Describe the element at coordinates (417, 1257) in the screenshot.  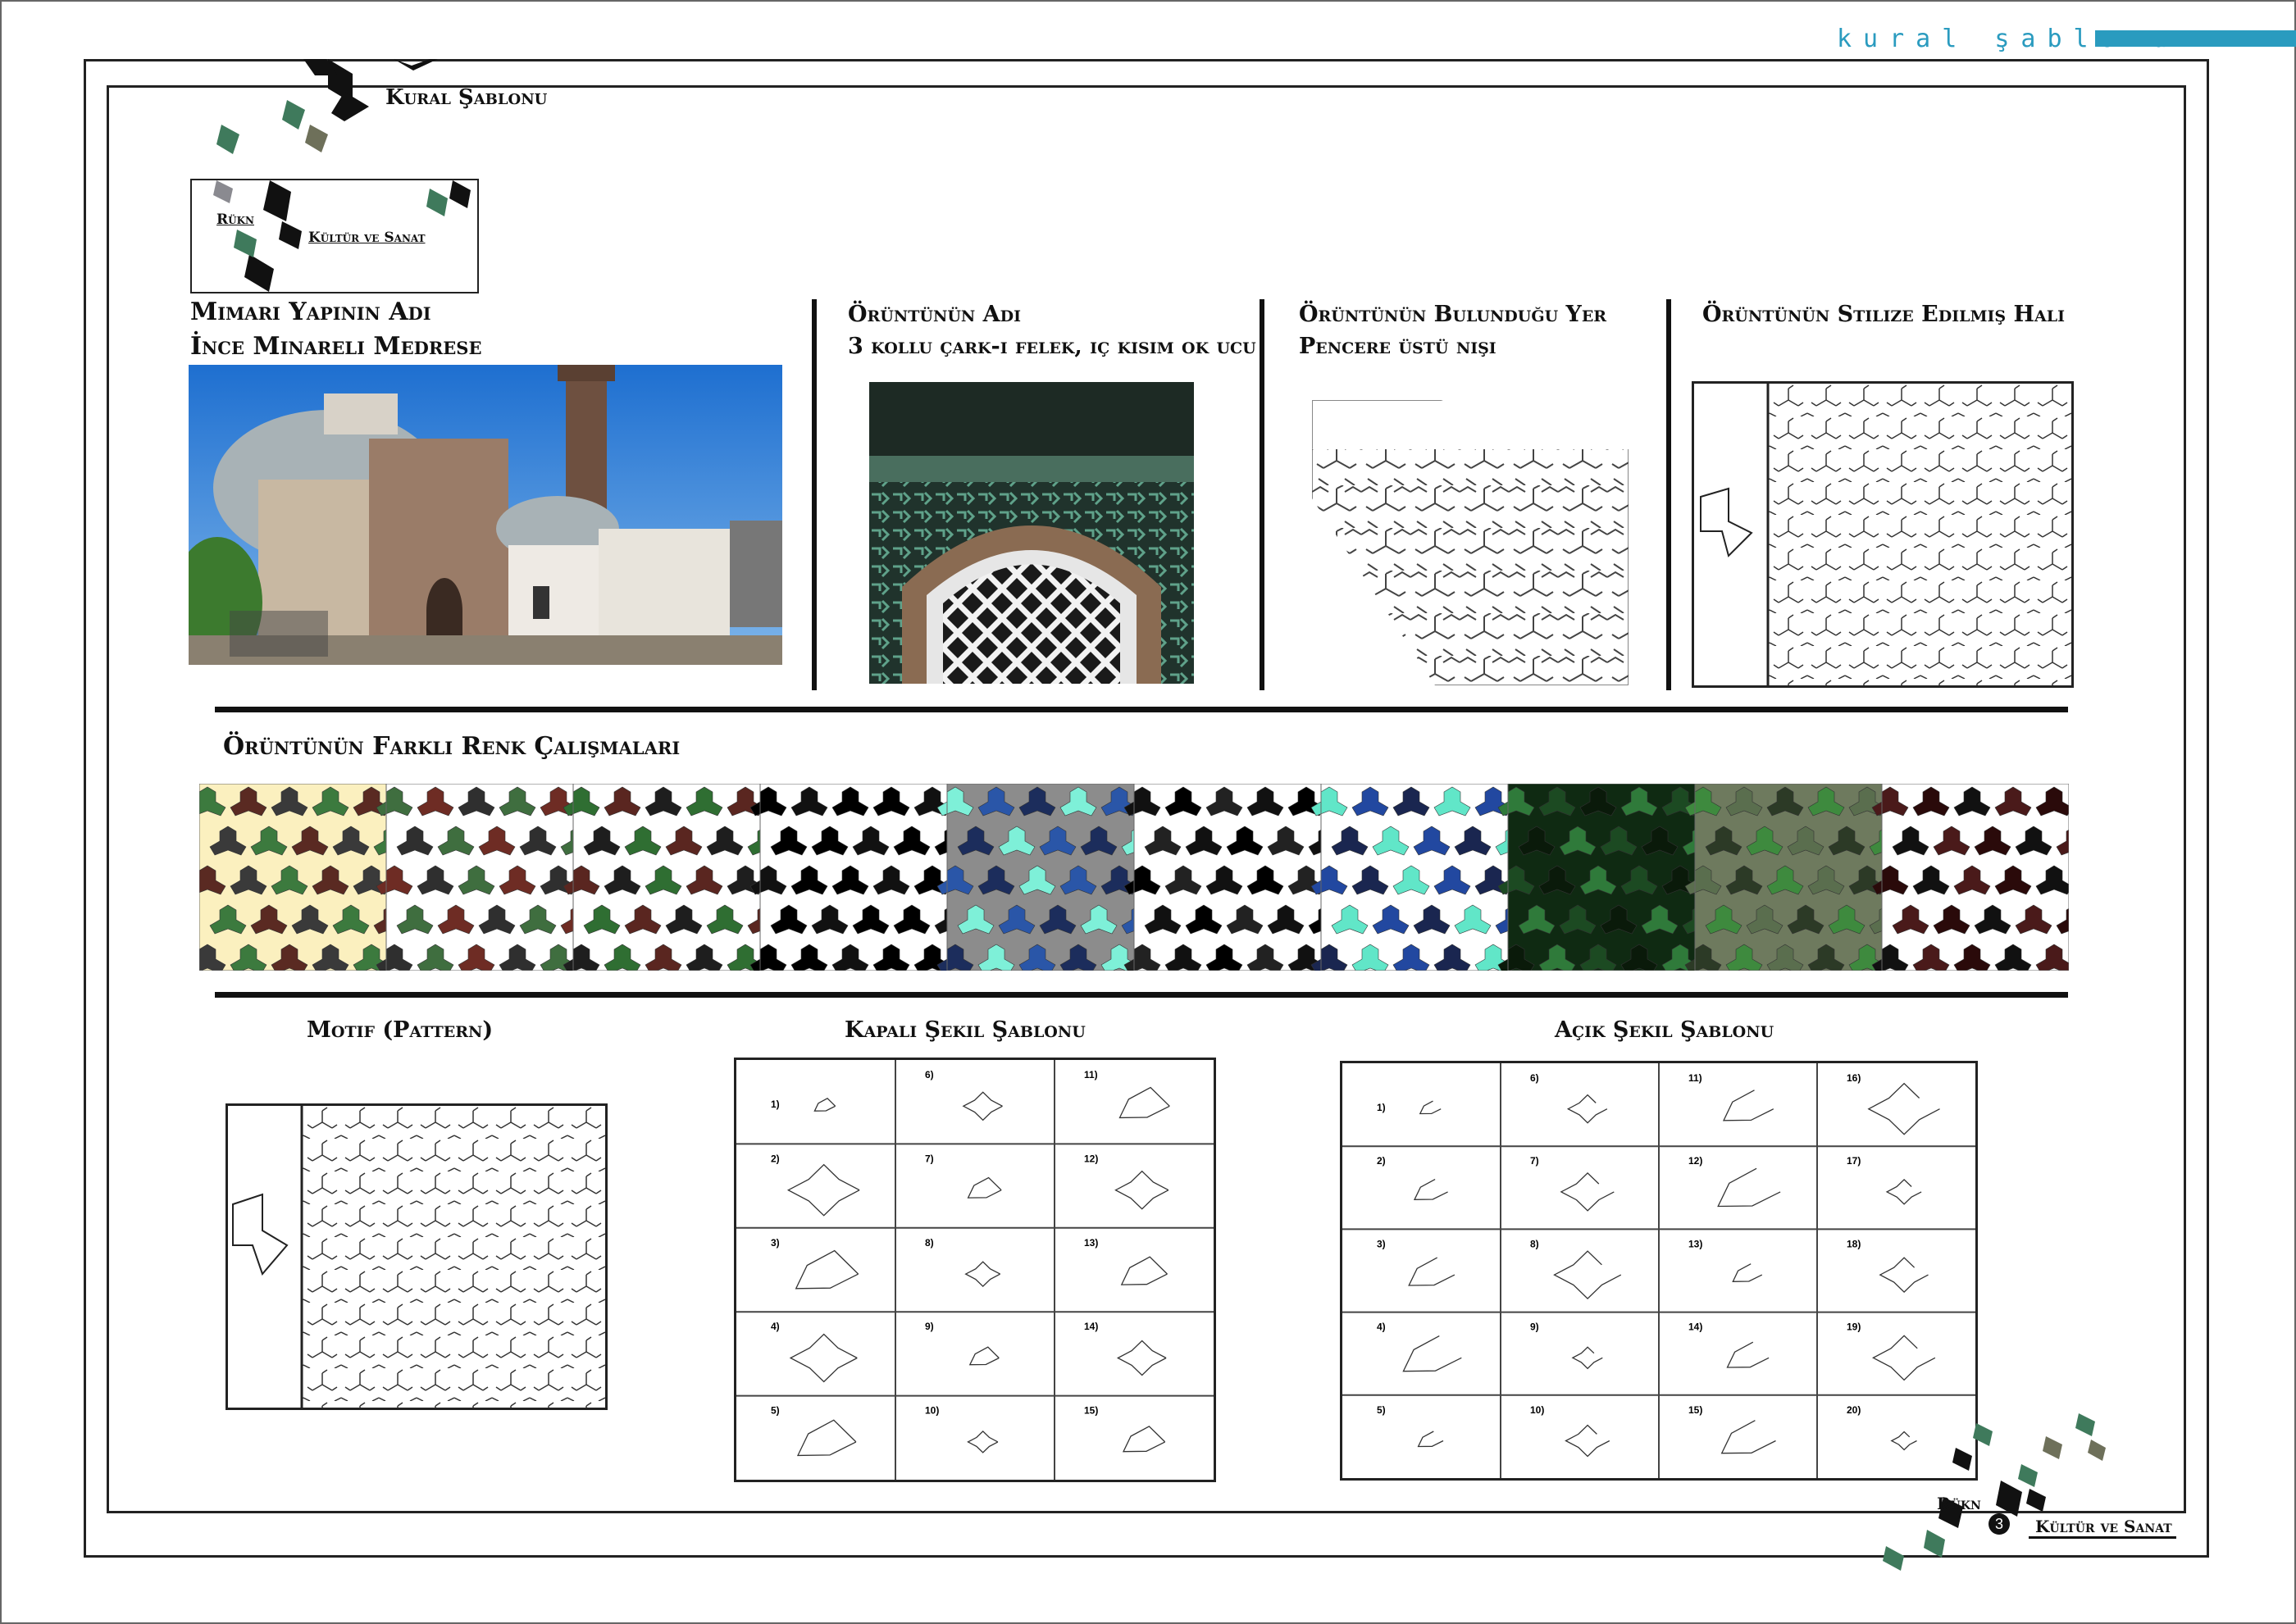
I see `motif-box` at that location.